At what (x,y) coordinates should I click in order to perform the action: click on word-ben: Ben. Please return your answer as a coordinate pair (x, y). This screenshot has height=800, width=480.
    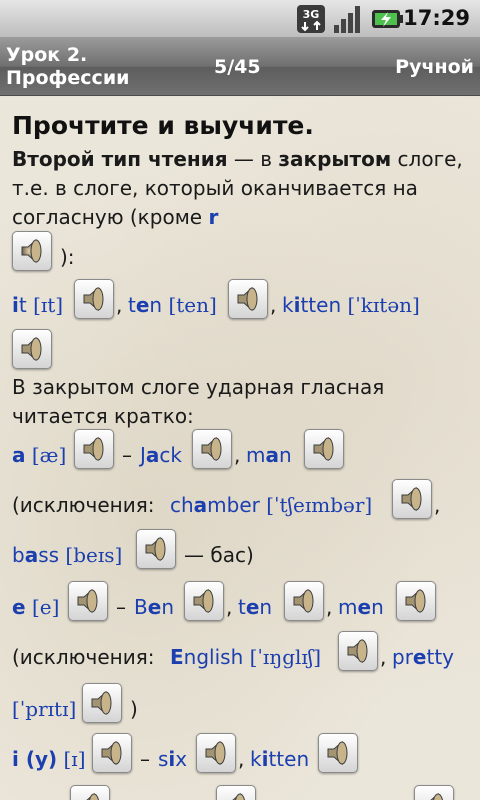
    Looking at the image, I should click on (154, 607).